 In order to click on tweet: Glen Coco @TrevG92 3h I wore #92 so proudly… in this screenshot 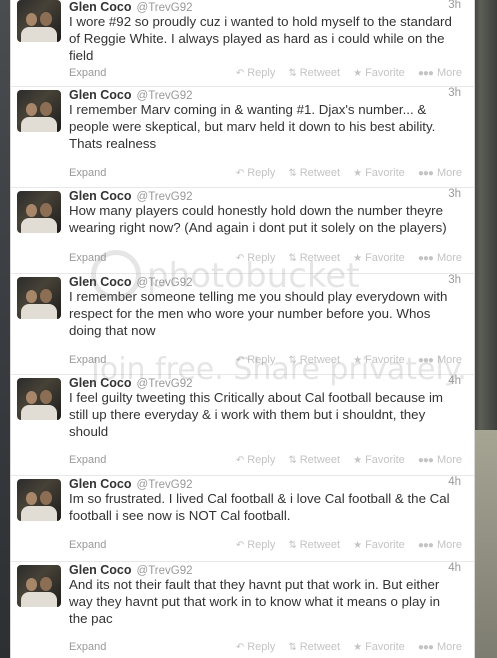, I will do `click(242, 43)`.